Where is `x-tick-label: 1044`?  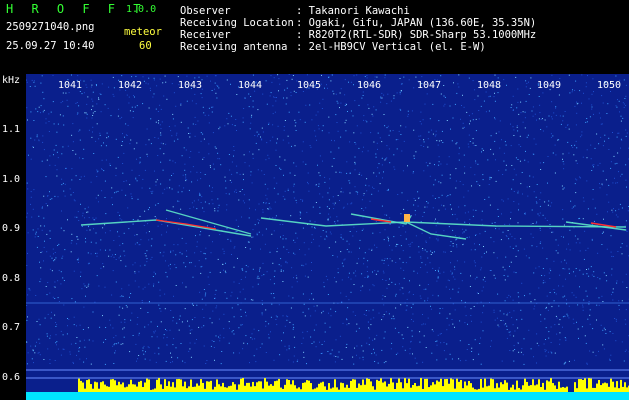 x-tick-label: 1044 is located at coordinates (250, 85).